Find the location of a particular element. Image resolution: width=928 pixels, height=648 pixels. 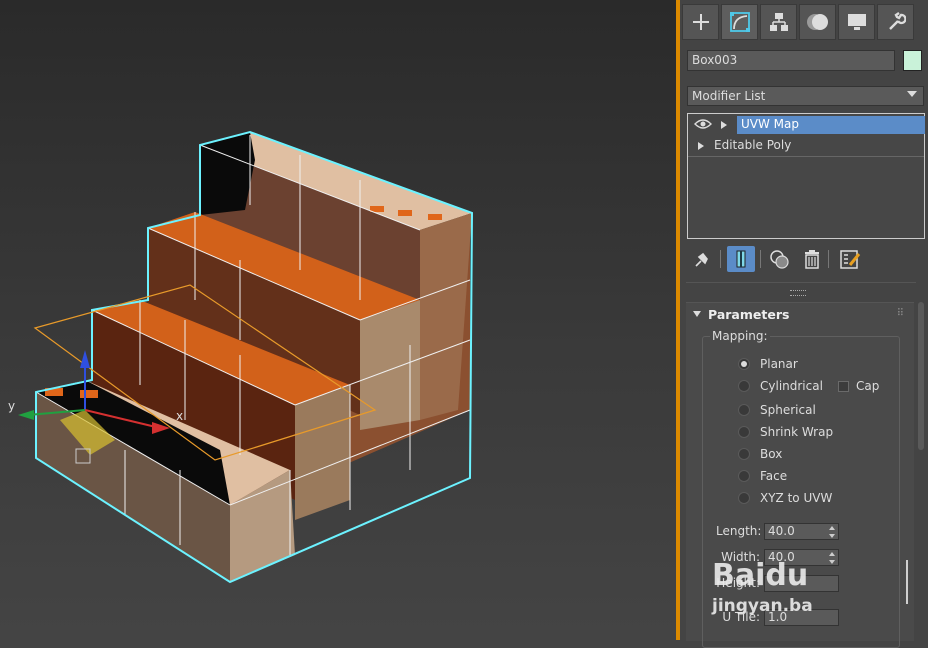

pin-stack-icon is located at coordinates (701, 259).